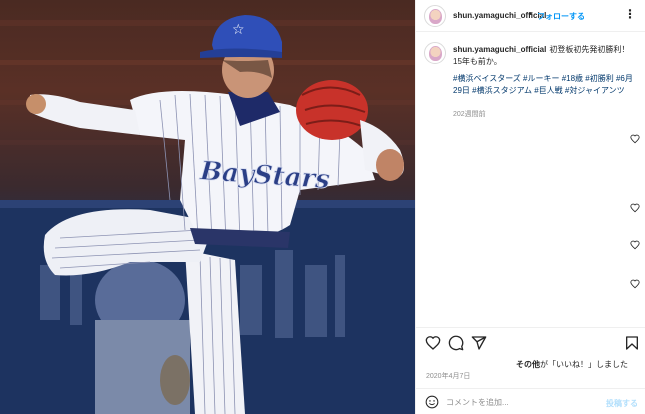  I want to click on emoji-icon, so click(432, 402).